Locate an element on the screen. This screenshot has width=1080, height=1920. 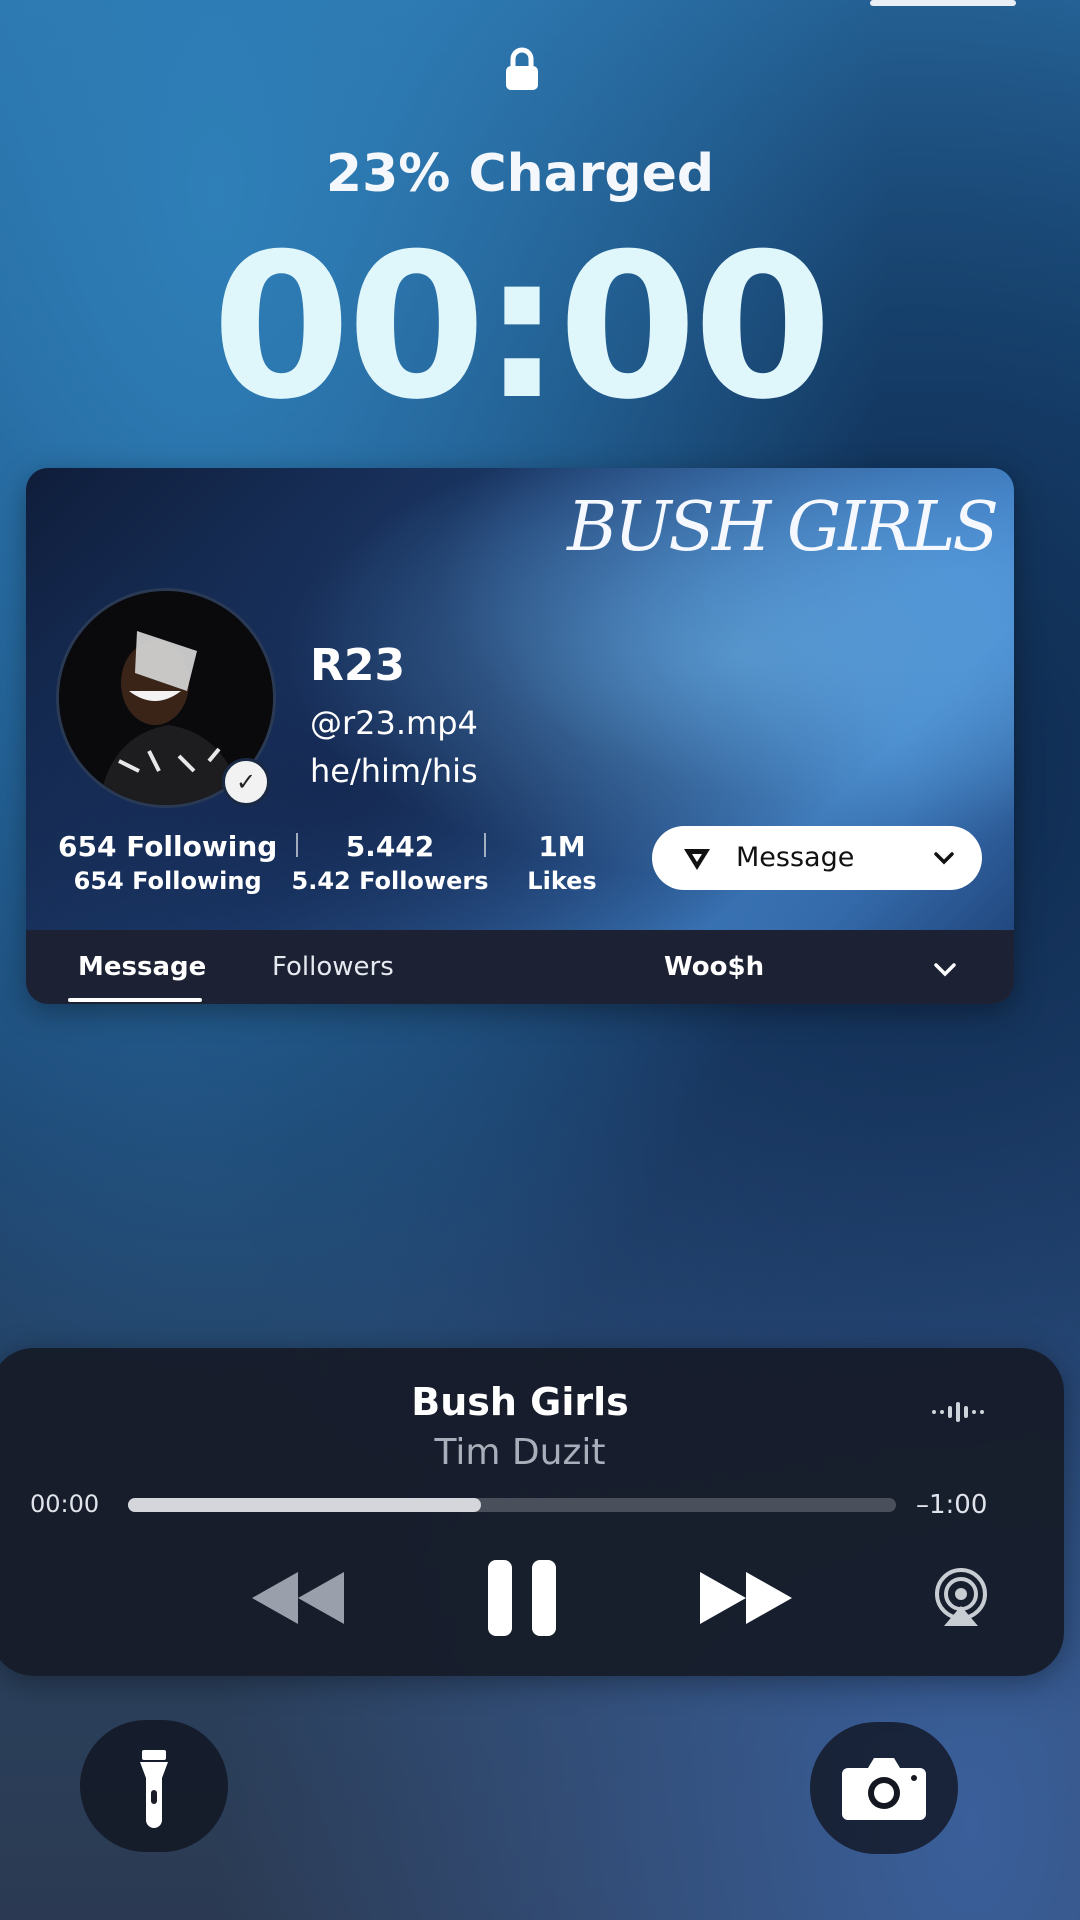
camera-icon is located at coordinates (884, 1789).